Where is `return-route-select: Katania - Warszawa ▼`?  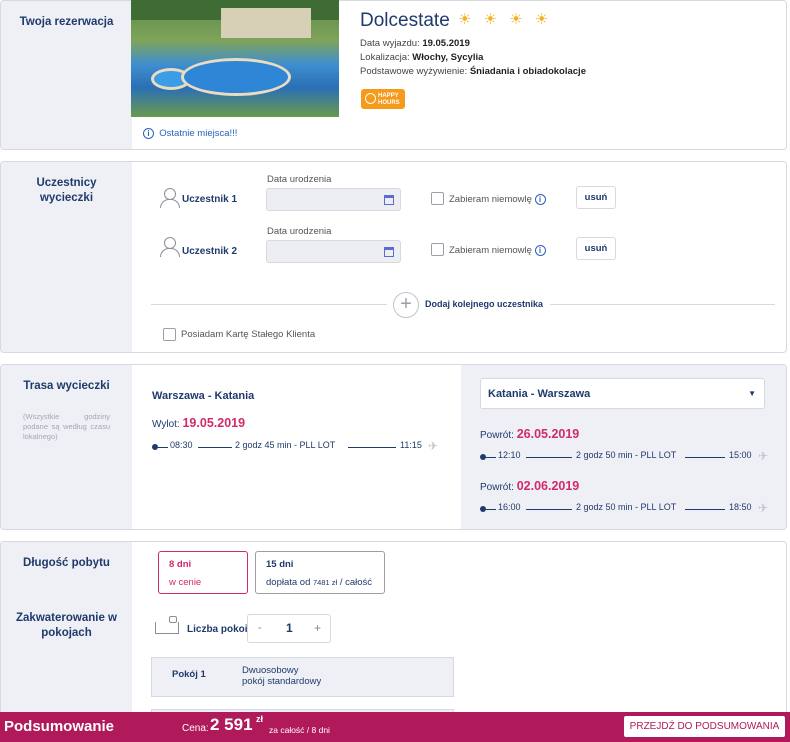
return-route-select: Katania - Warszawa ▼ is located at coordinates (622, 393).